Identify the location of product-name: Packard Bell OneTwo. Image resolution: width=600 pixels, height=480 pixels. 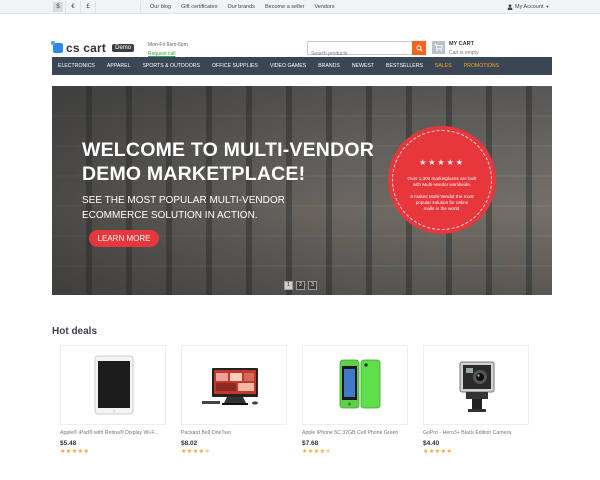
(236, 433).